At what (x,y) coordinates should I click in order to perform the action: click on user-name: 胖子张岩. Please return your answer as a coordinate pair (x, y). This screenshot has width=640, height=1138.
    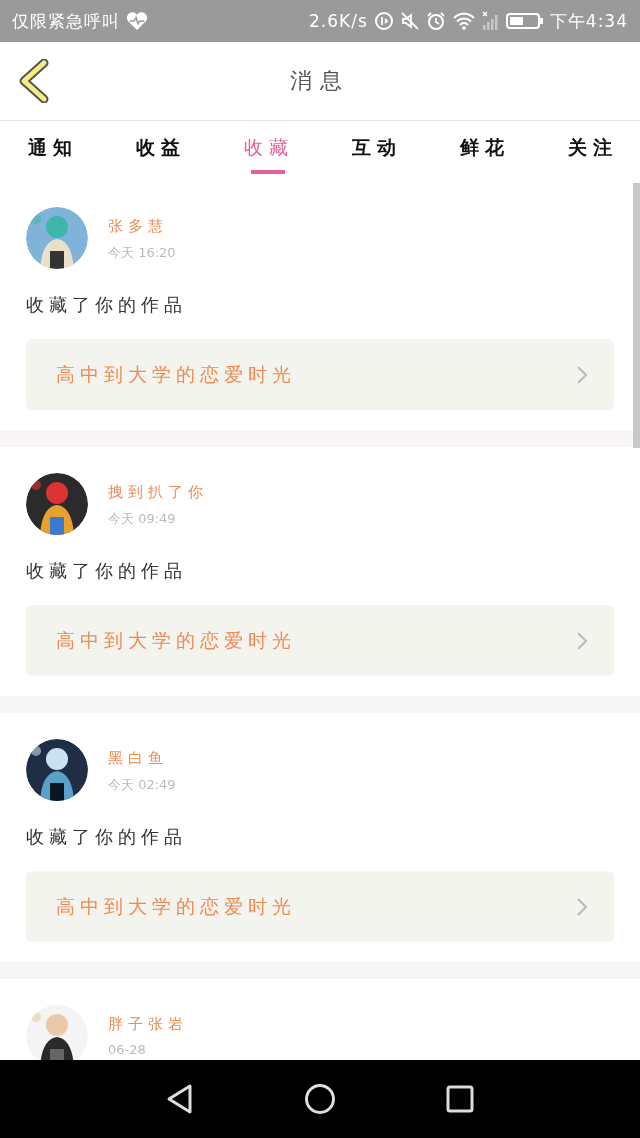
    Looking at the image, I should click on (148, 1024).